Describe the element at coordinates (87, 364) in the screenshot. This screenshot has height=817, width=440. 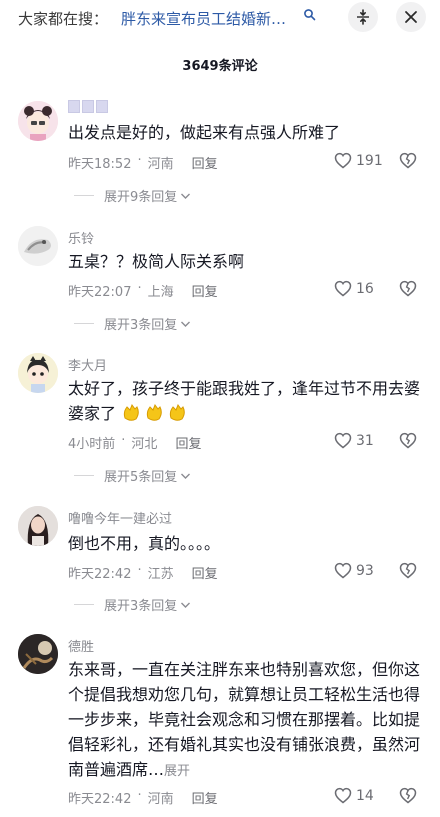
I see `username: 李大月` at that location.